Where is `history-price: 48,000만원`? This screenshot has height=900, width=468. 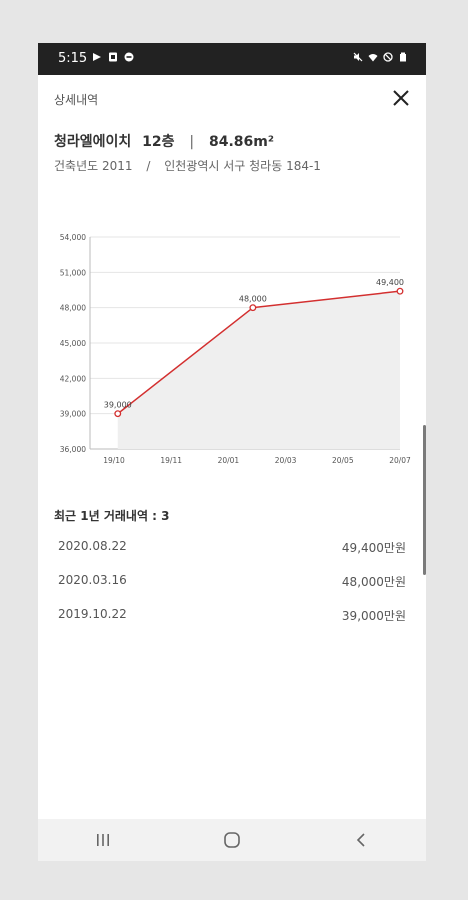
history-price: 48,000만원 is located at coordinates (373, 582).